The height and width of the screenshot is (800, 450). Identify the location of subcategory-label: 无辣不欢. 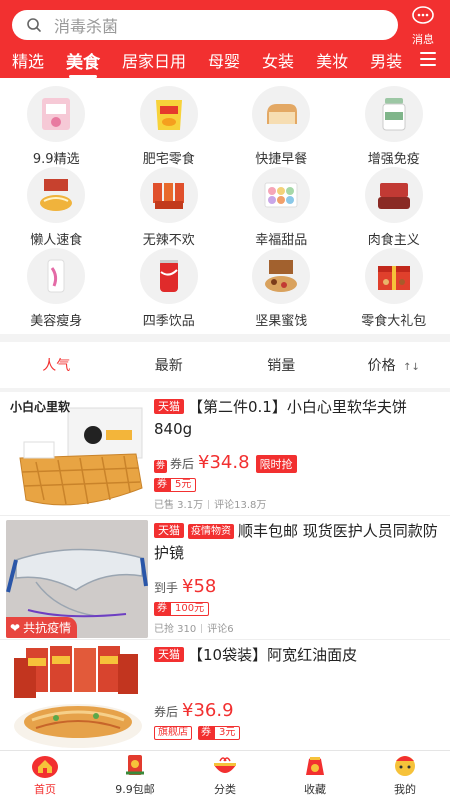
(168, 240).